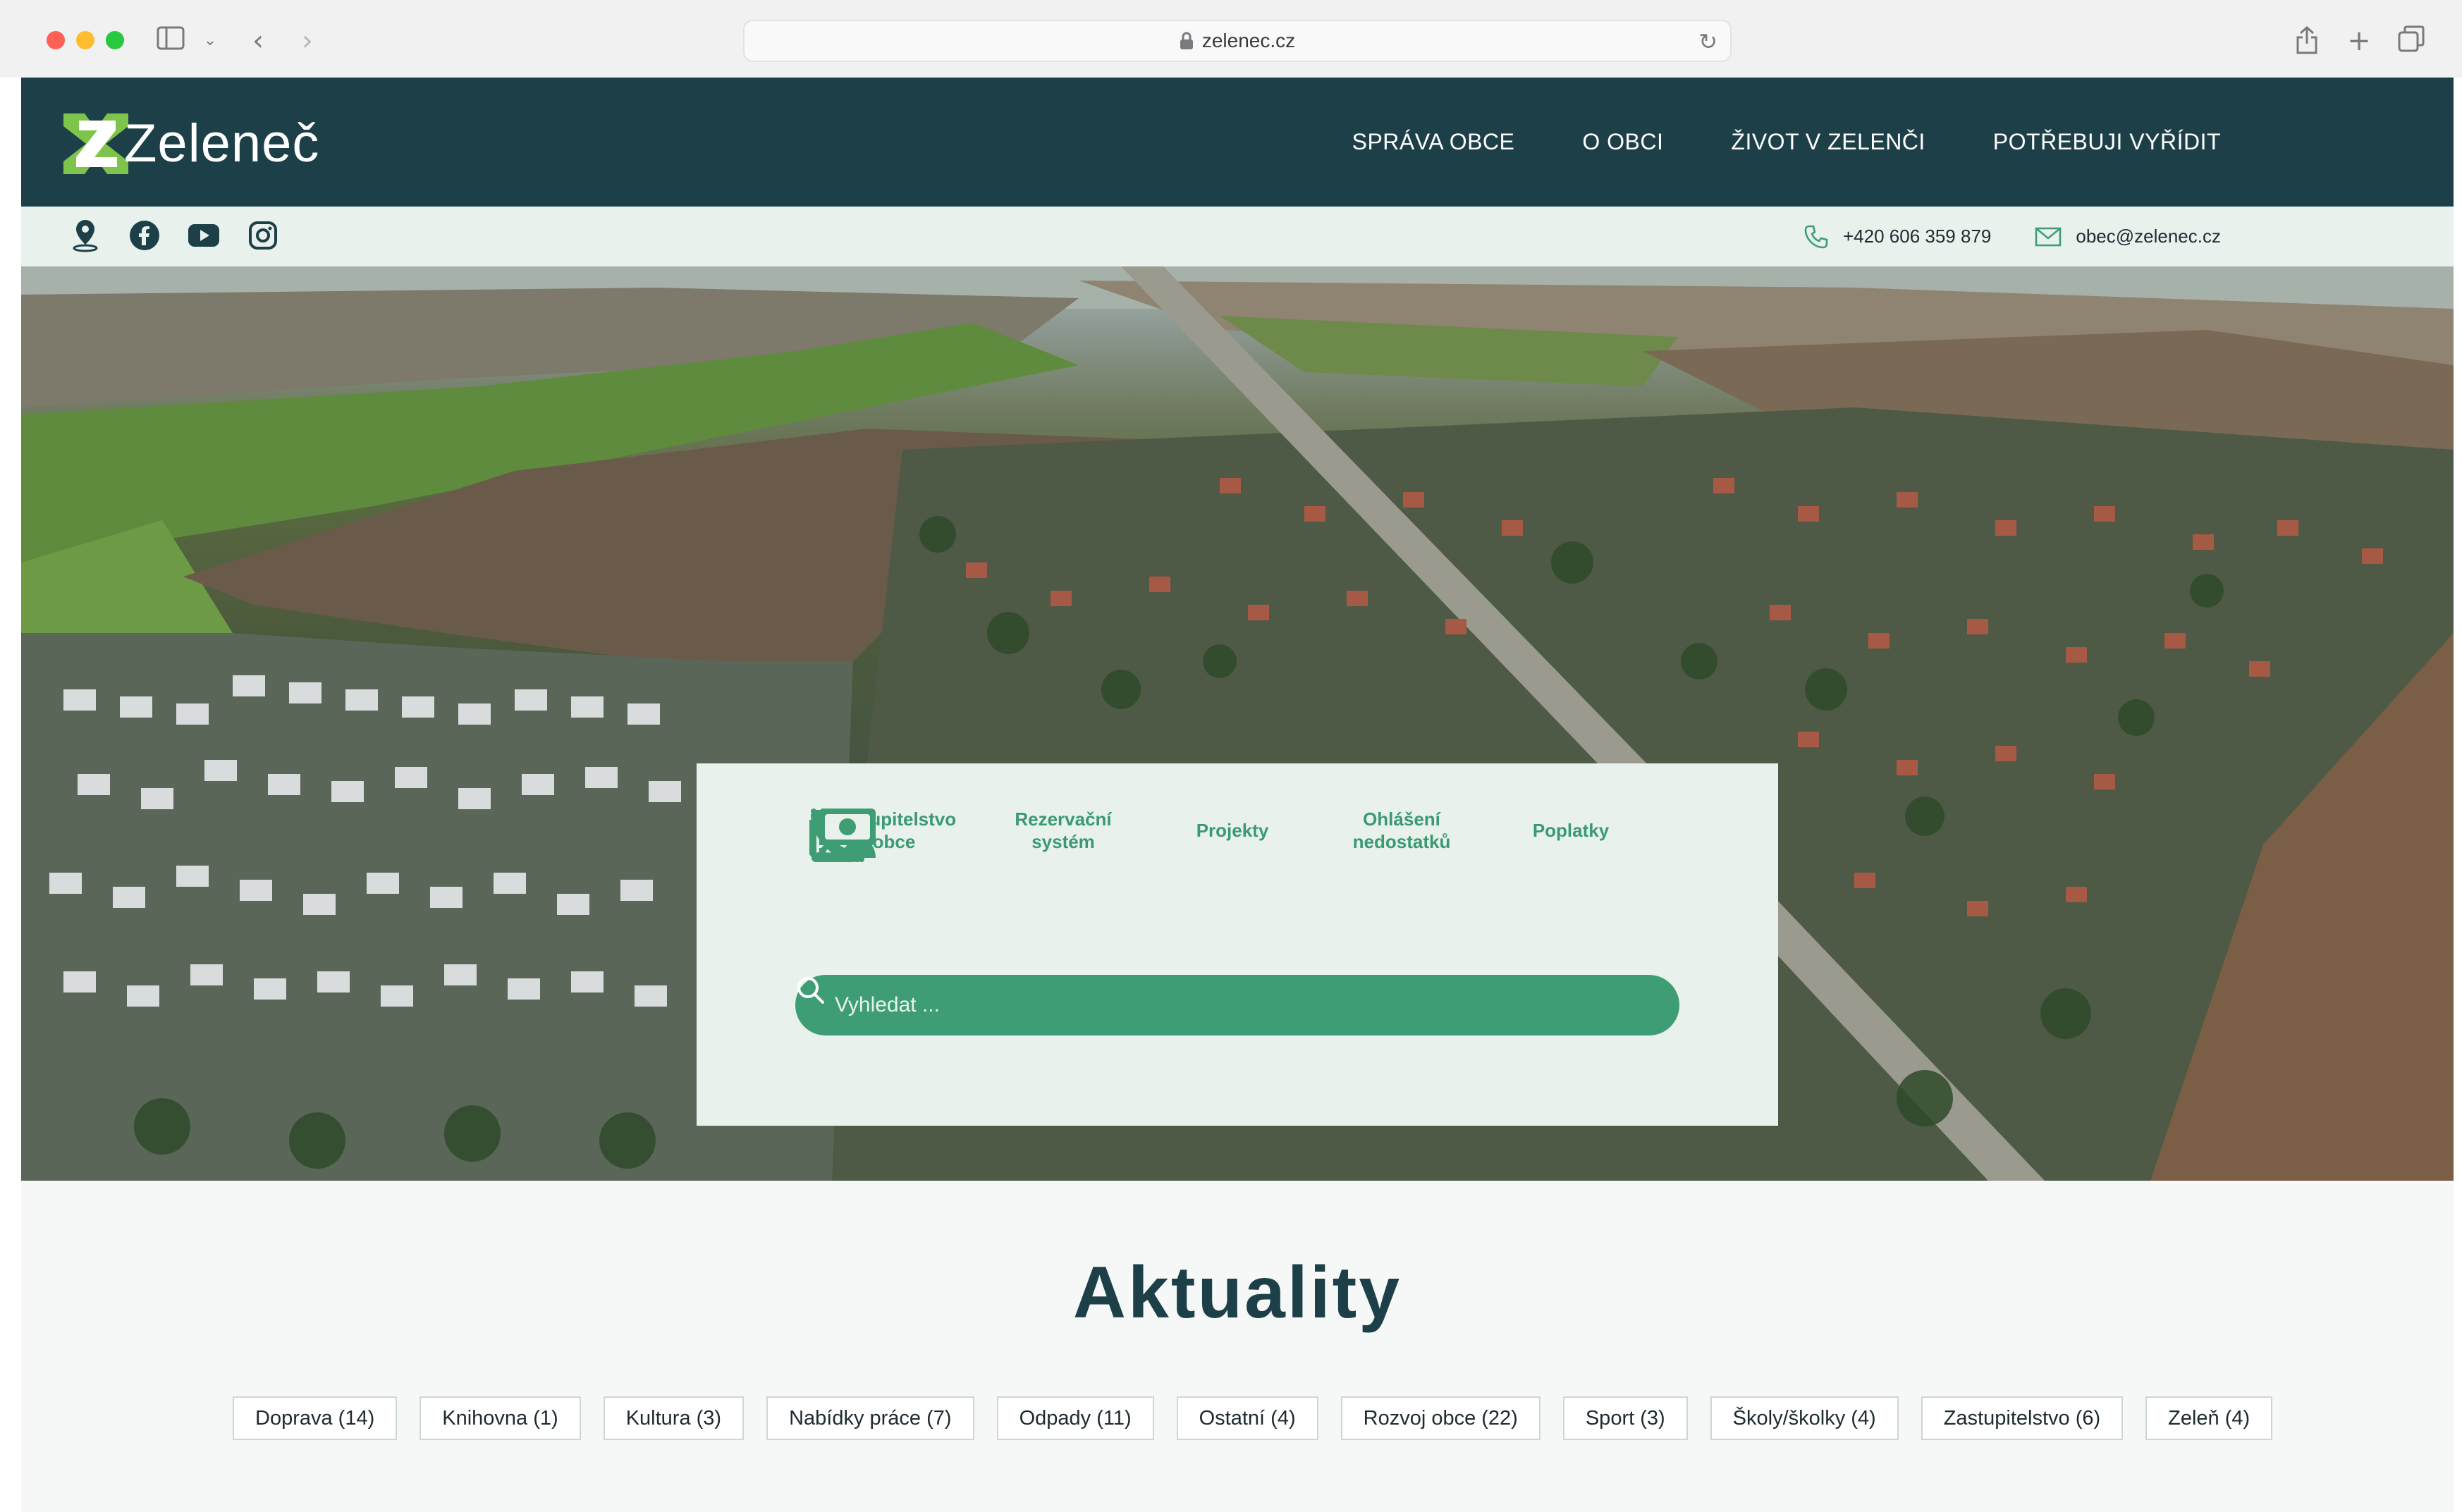 The height and width of the screenshot is (1512, 2462). What do you see at coordinates (1625, 1418) in the screenshot?
I see `tag-sport: Sport (3)` at bounding box center [1625, 1418].